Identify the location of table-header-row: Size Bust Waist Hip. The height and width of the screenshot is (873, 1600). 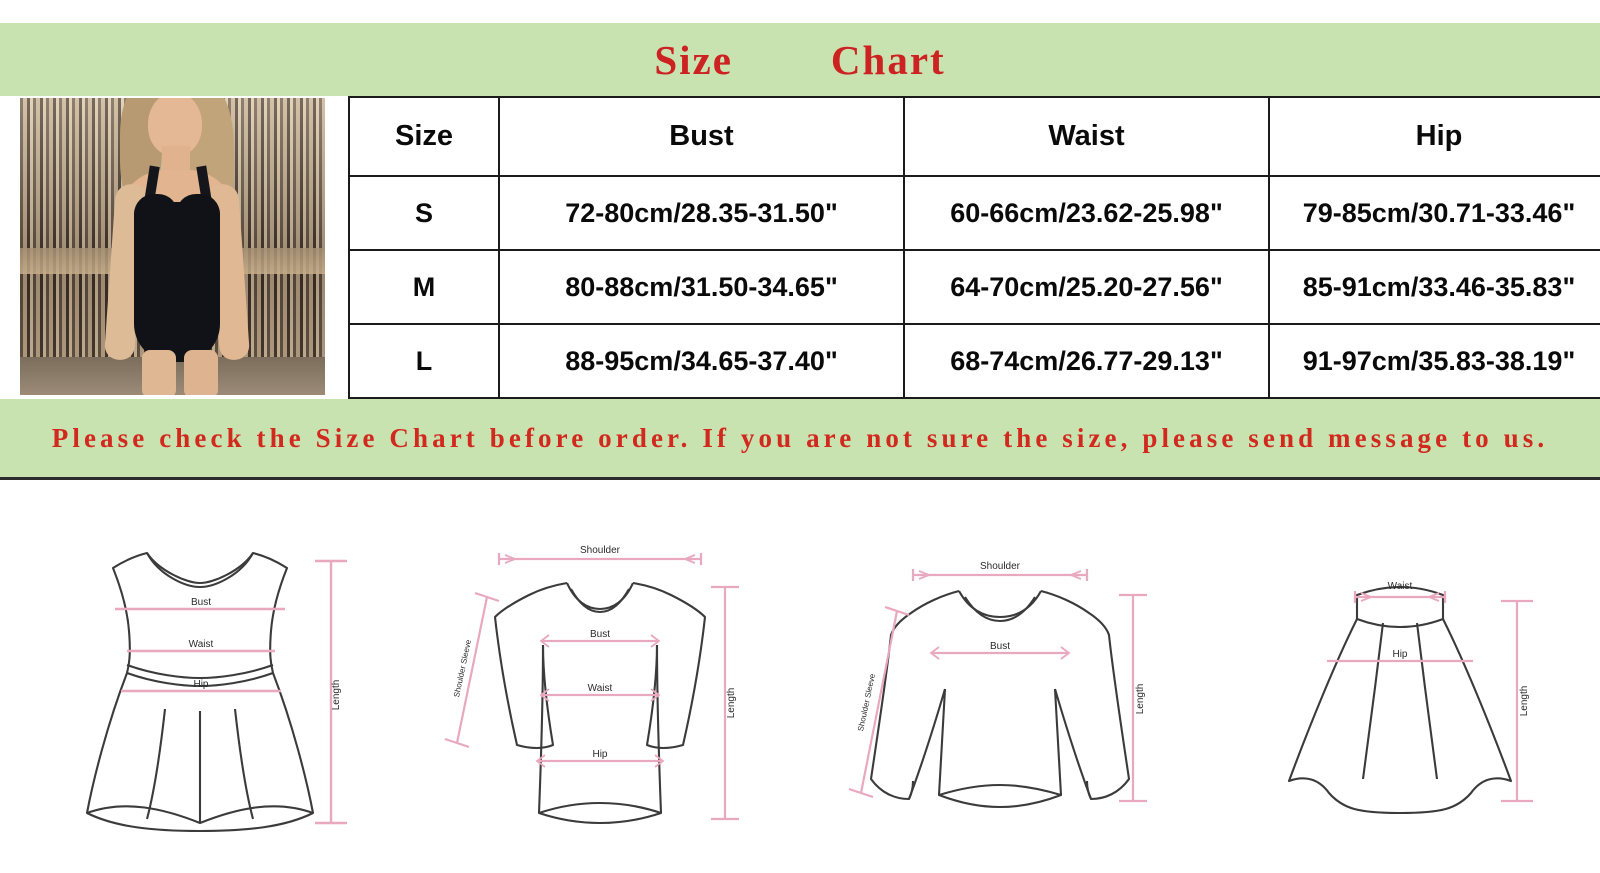
(974, 136).